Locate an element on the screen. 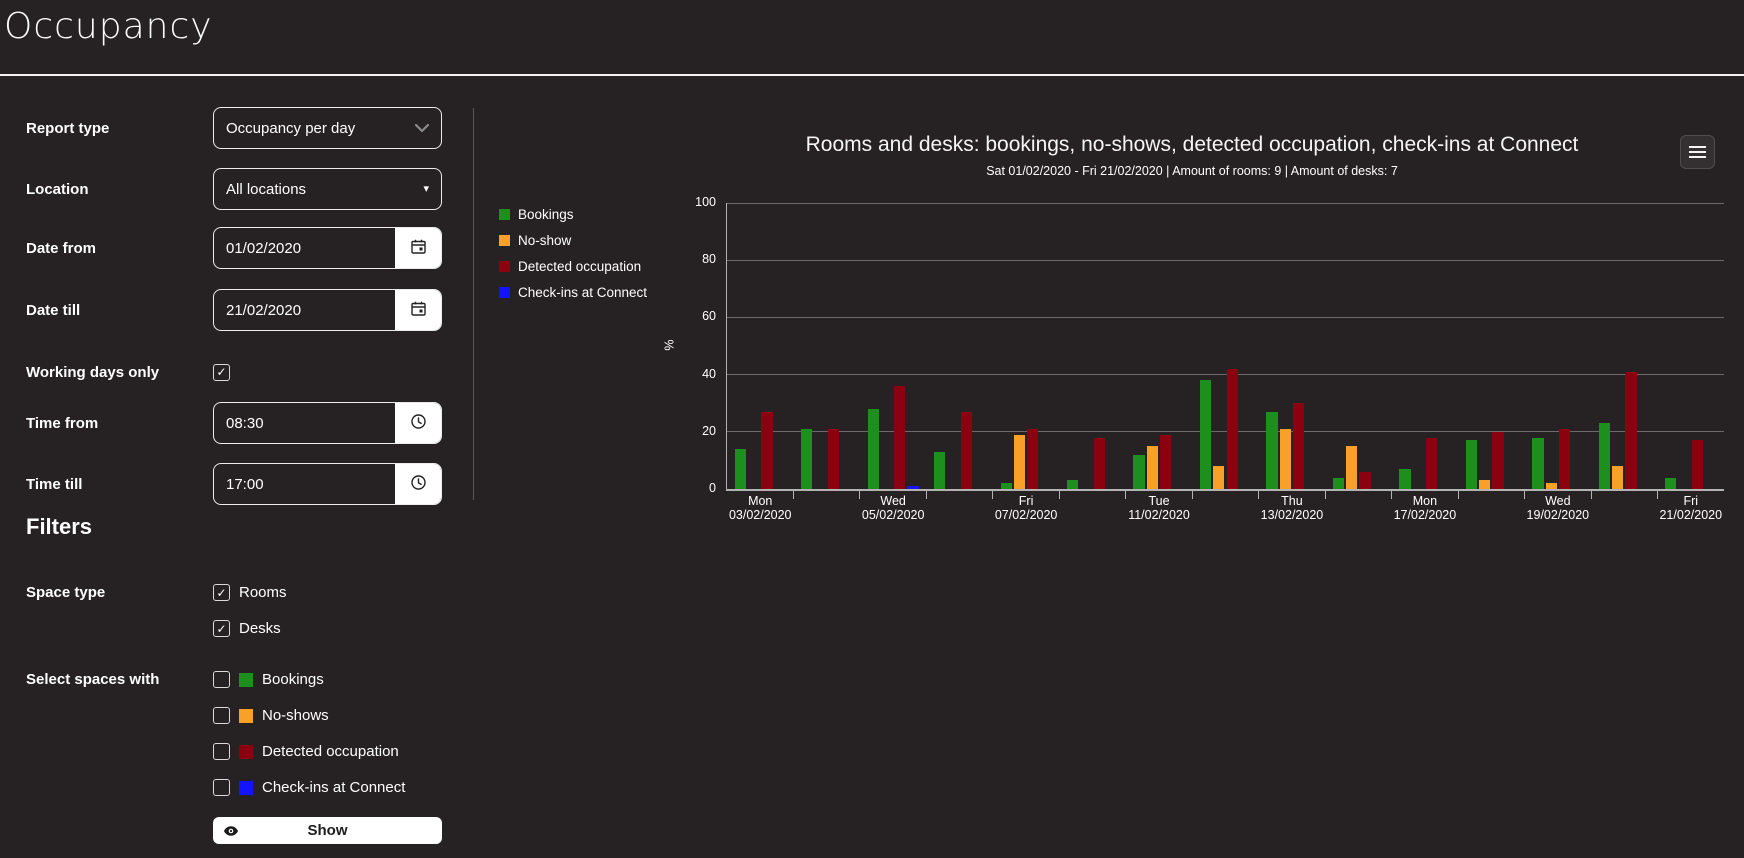 The image size is (1744, 858). select-spaces-option-check-ins-at-connect: Check-ins at Connect is located at coordinates (309, 787).